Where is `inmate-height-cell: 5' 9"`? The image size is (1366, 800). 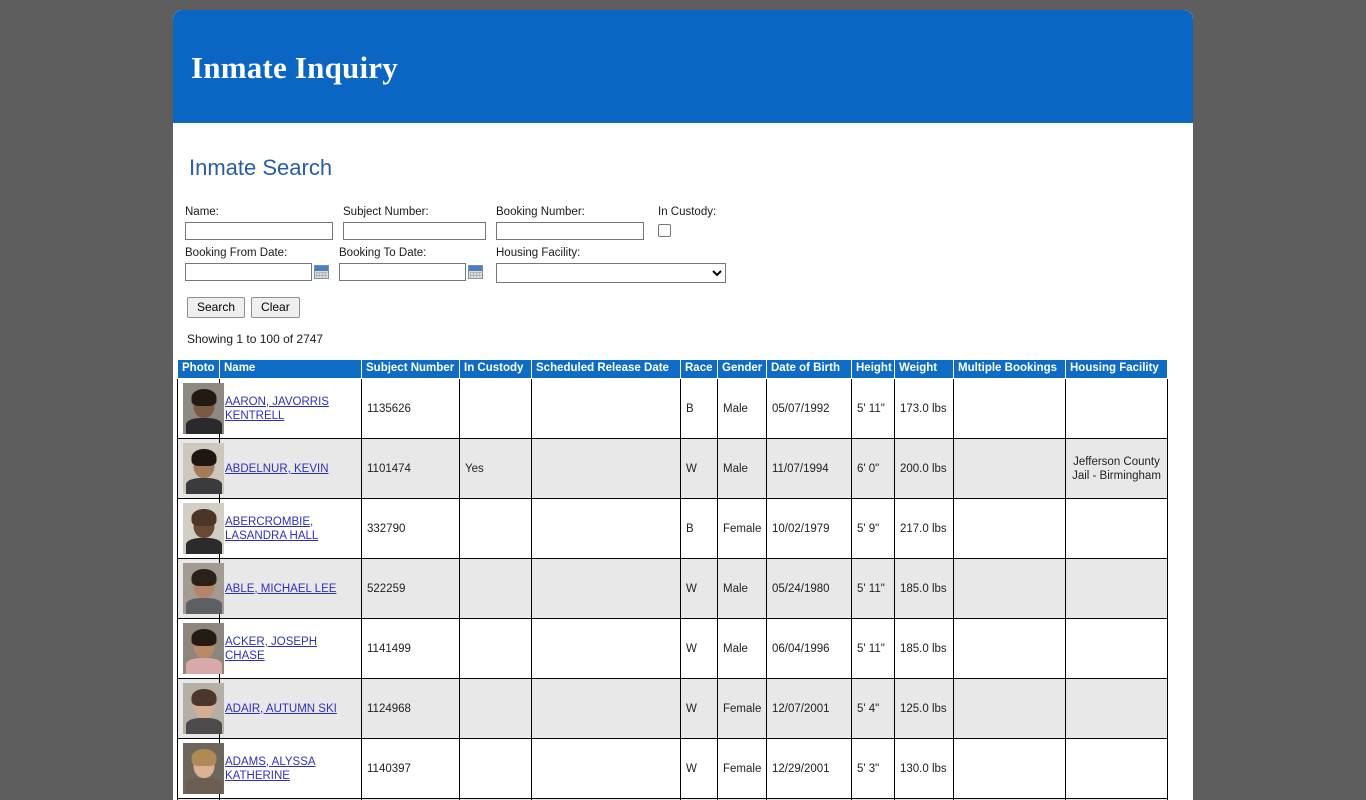 inmate-height-cell: 5' 9" is located at coordinates (873, 529).